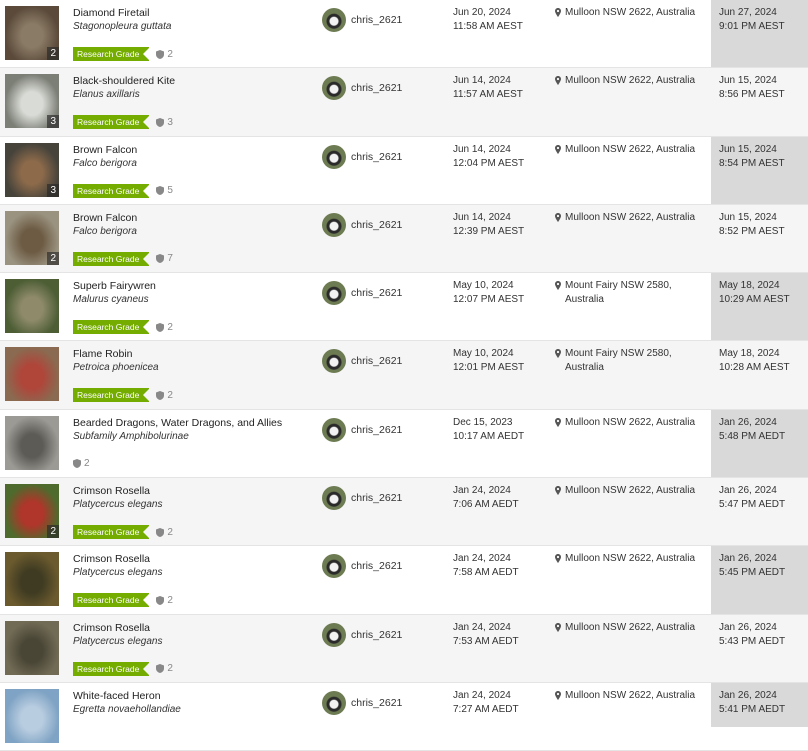 The height and width of the screenshot is (751, 808). What do you see at coordinates (193, 27) in the screenshot?
I see `scientific-name: Stagonopleura guttata` at bounding box center [193, 27].